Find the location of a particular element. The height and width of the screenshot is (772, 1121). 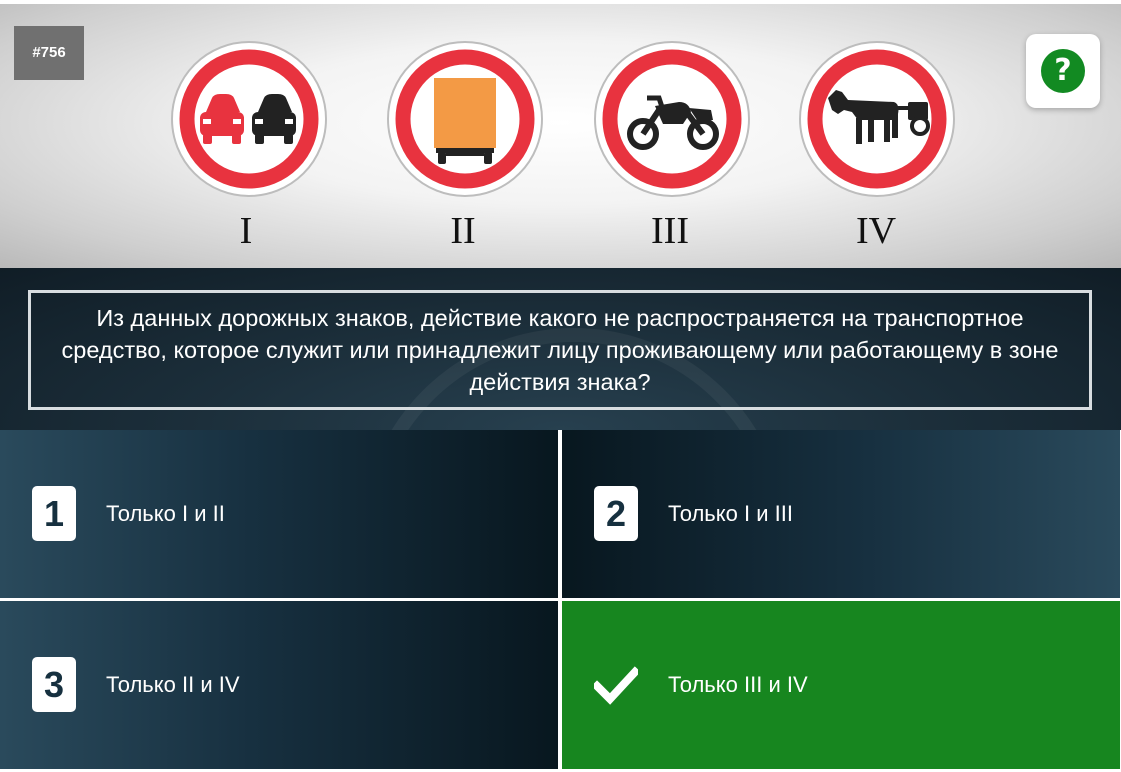

no-trucks-sign-icon is located at coordinates (465, 119).